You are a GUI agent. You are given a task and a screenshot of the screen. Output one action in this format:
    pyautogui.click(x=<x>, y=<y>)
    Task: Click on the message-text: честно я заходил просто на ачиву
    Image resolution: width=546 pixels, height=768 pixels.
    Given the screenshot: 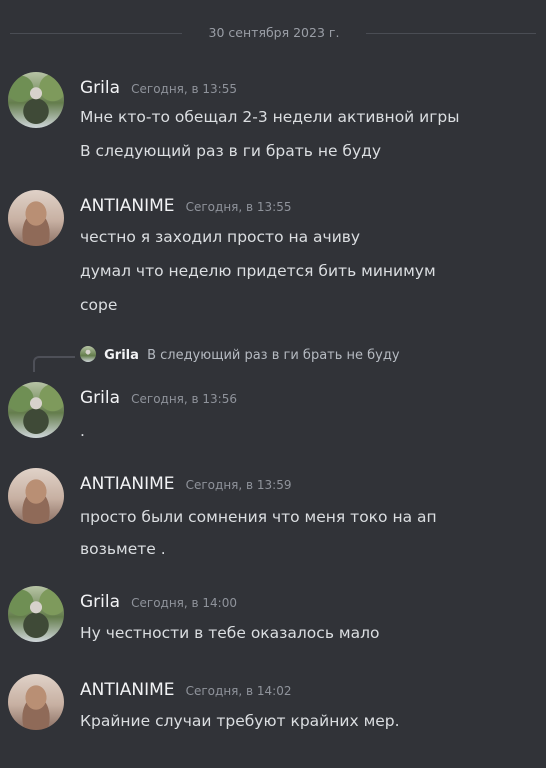 What is the action you would take?
    pyautogui.click(x=220, y=237)
    